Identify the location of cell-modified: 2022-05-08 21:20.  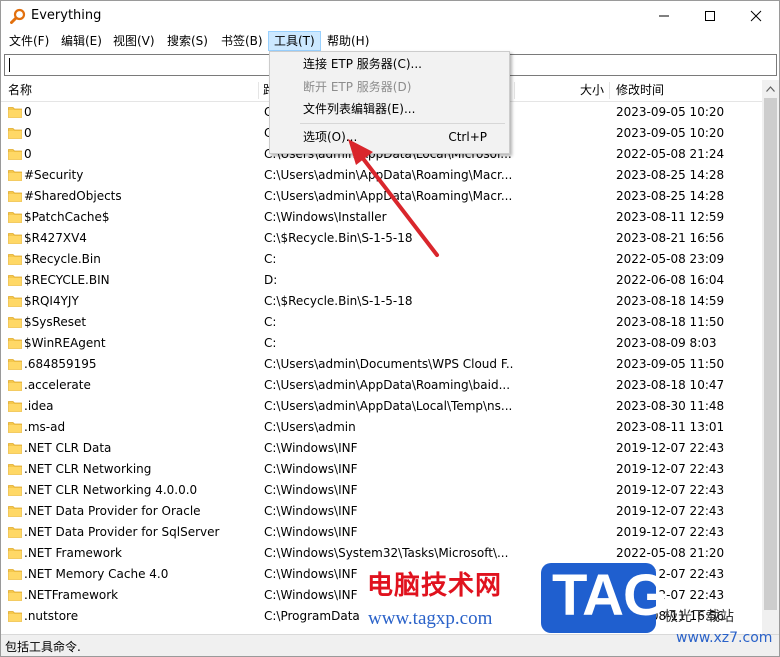
(670, 553).